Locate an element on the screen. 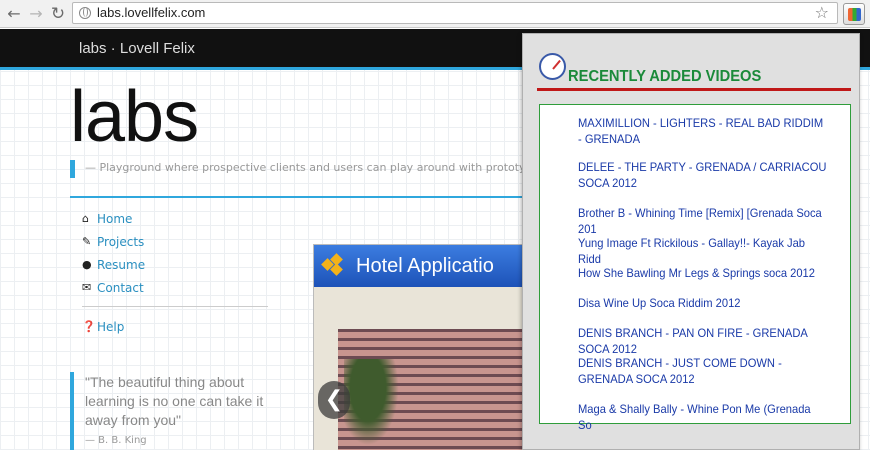 This screenshot has height=450, width=870. palm-tree-image is located at coordinates (374, 404).